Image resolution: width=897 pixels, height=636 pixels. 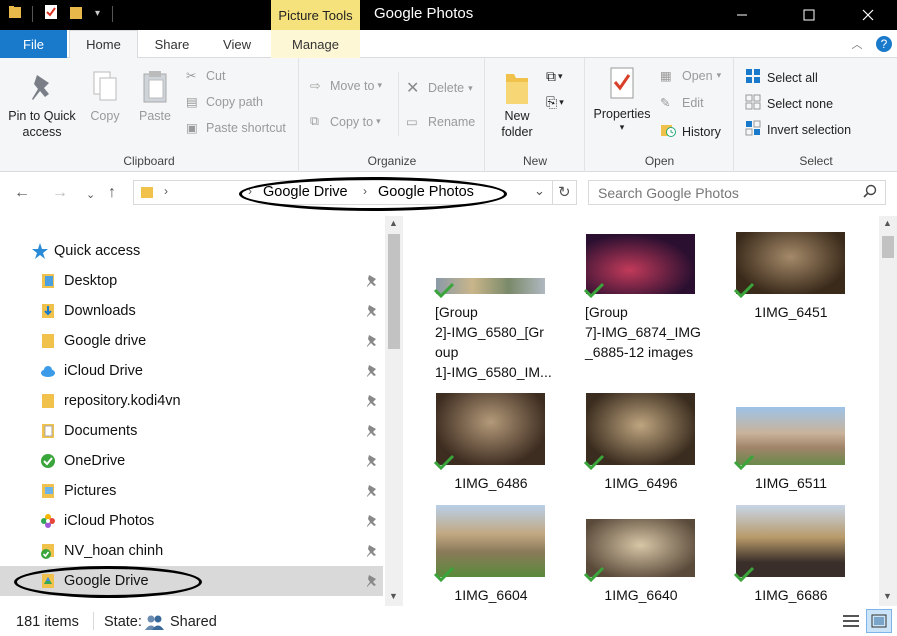 What do you see at coordinates (682, 103) in the screenshot?
I see `edit-button: ✎ Edit` at bounding box center [682, 103].